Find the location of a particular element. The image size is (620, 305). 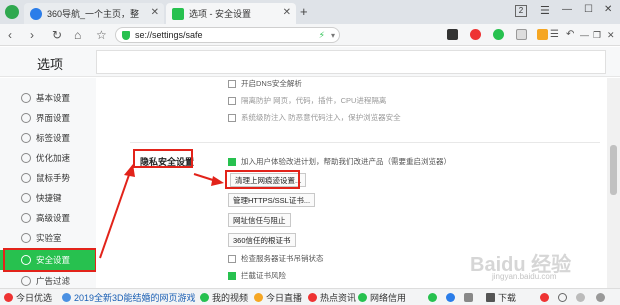

picks-icon is located at coordinates (8, 297).